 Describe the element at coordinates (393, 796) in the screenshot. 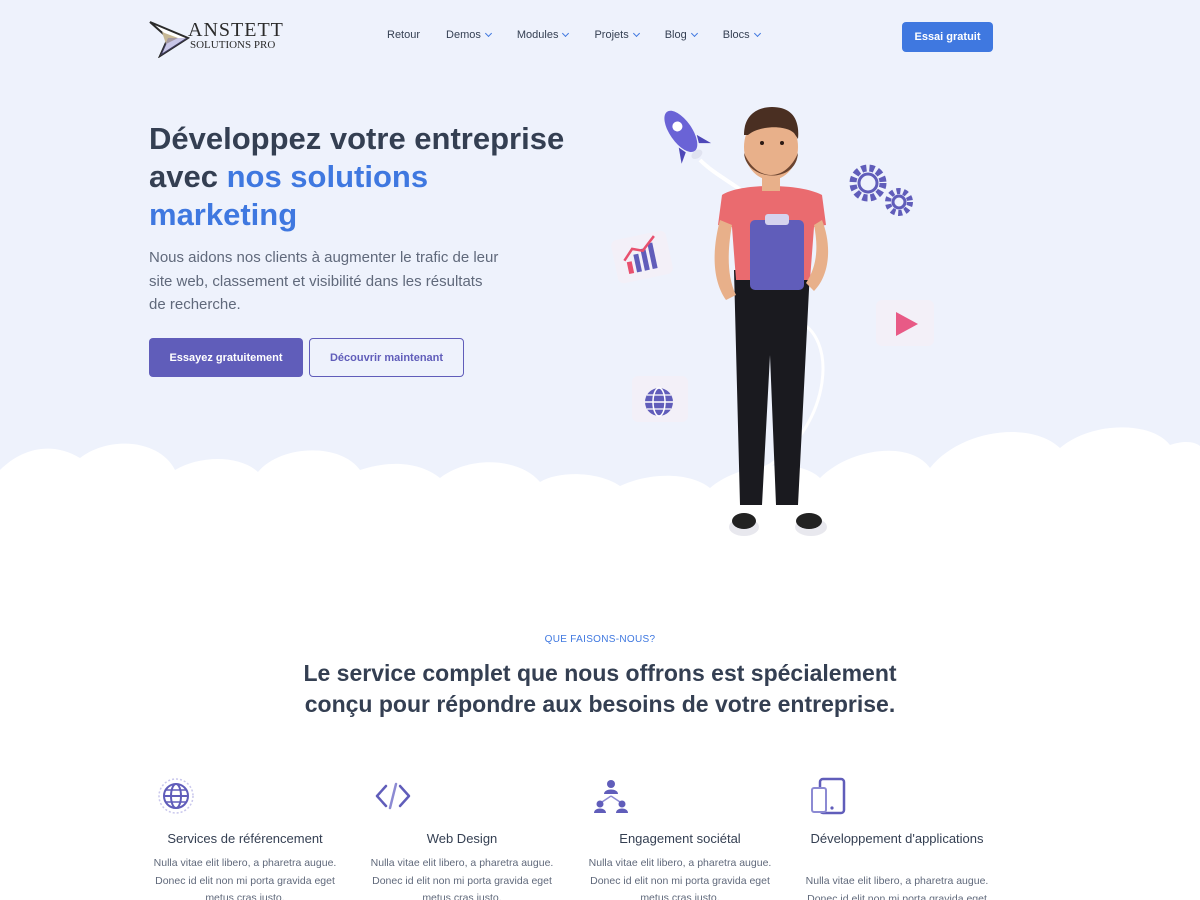

I see `code-icon` at that location.